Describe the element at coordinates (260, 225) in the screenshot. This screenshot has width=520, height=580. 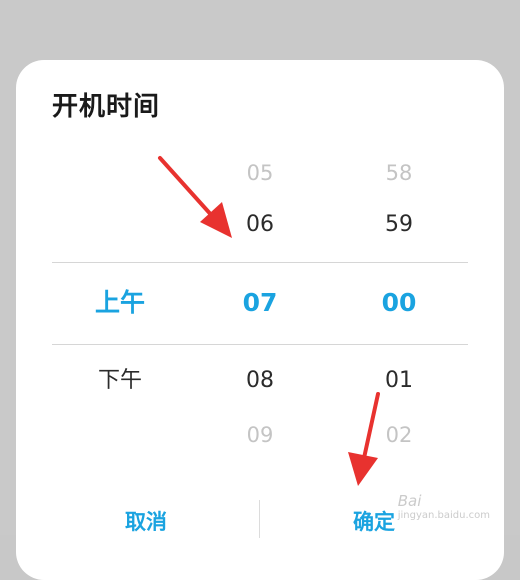
I see `hour-option: 06` at that location.